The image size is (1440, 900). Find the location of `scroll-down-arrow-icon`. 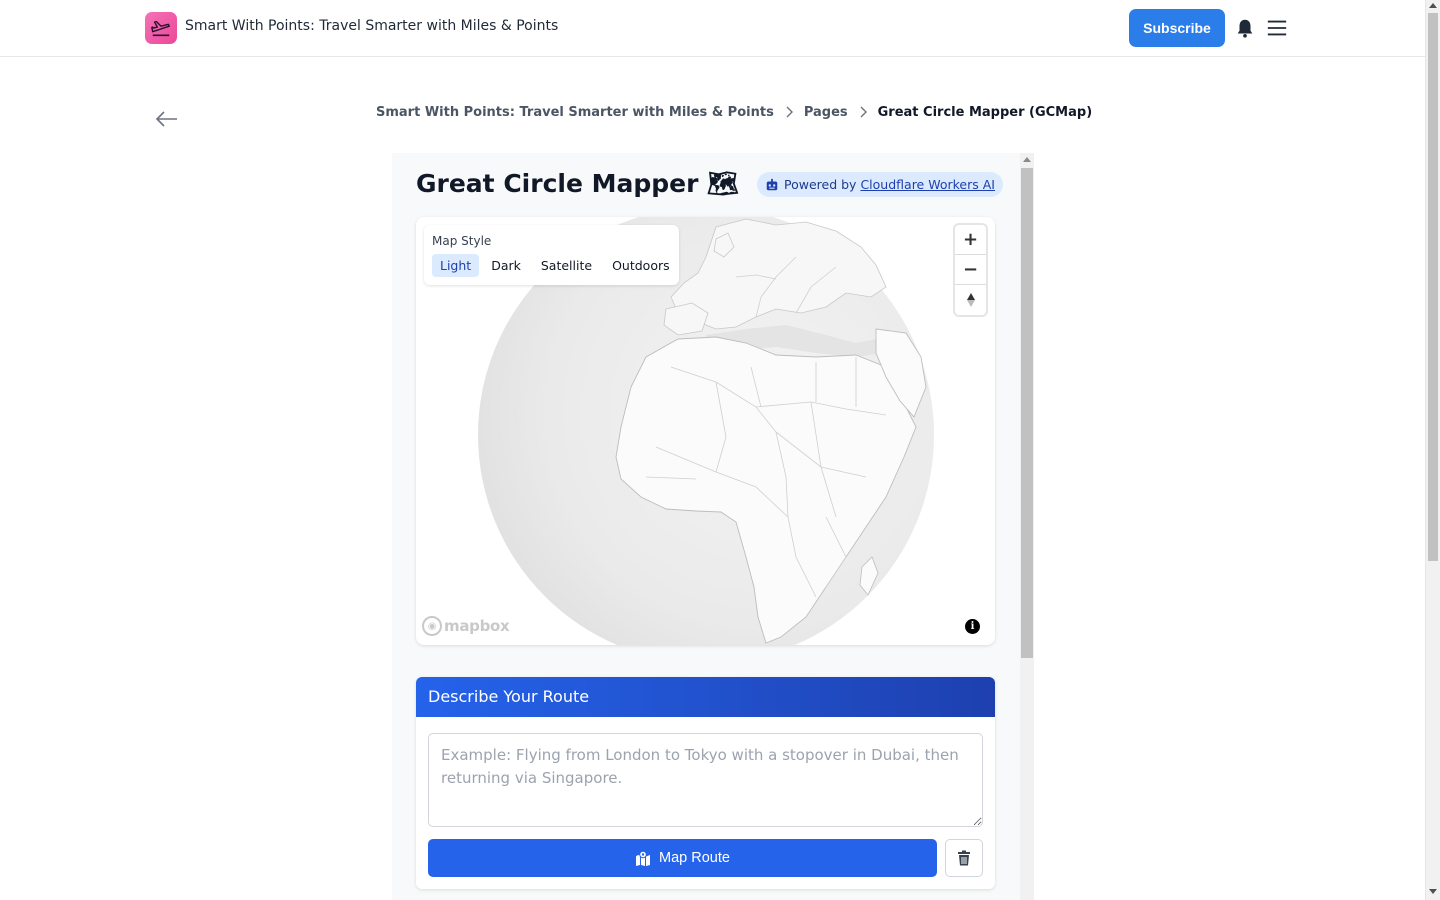

scroll-down-arrow-icon is located at coordinates (1433, 891).